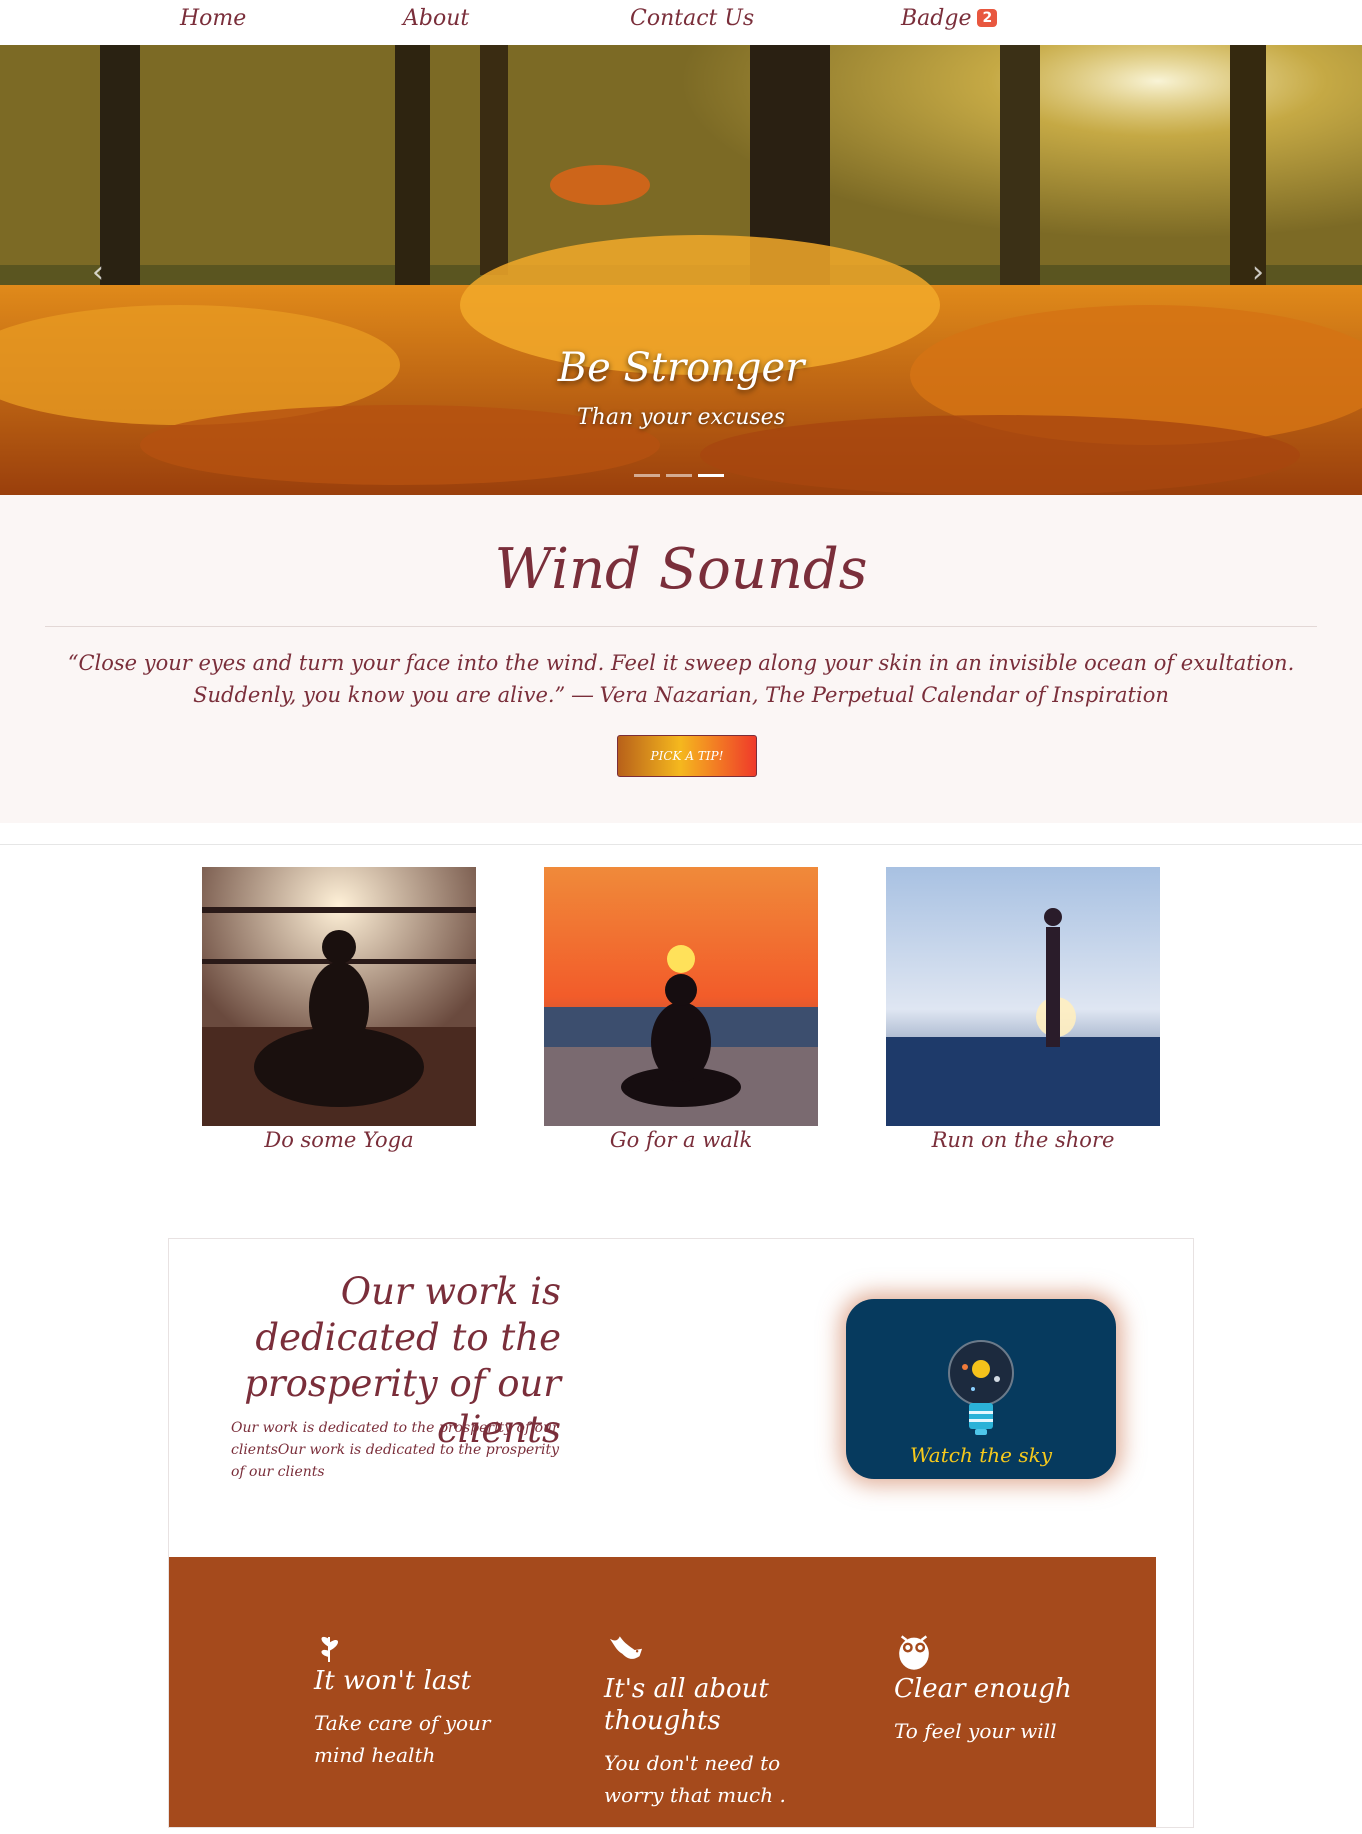 This screenshot has width=1362, height=1834. Describe the element at coordinates (681, 844) in the screenshot. I see `section-divider` at that location.